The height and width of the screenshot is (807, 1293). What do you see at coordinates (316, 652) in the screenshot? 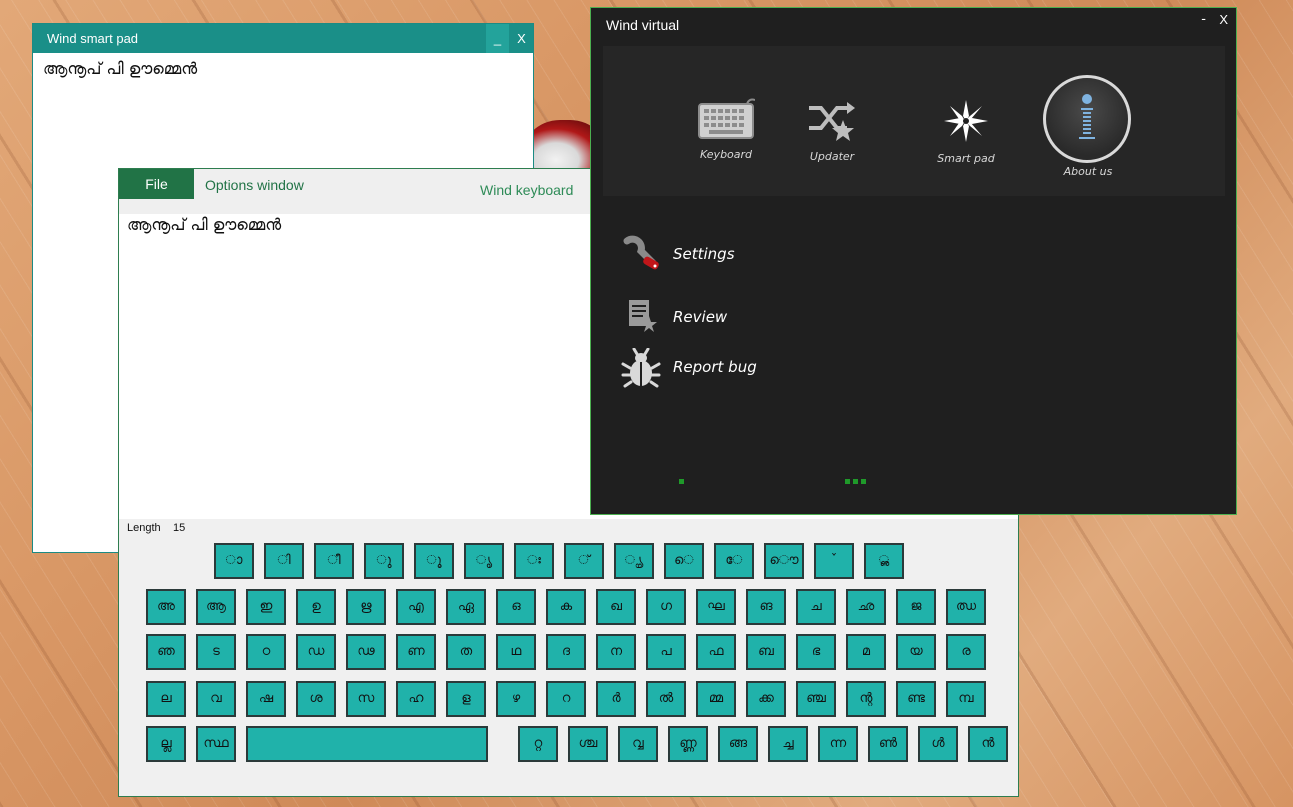
I see `keyboard-key: ഡ` at bounding box center [316, 652].